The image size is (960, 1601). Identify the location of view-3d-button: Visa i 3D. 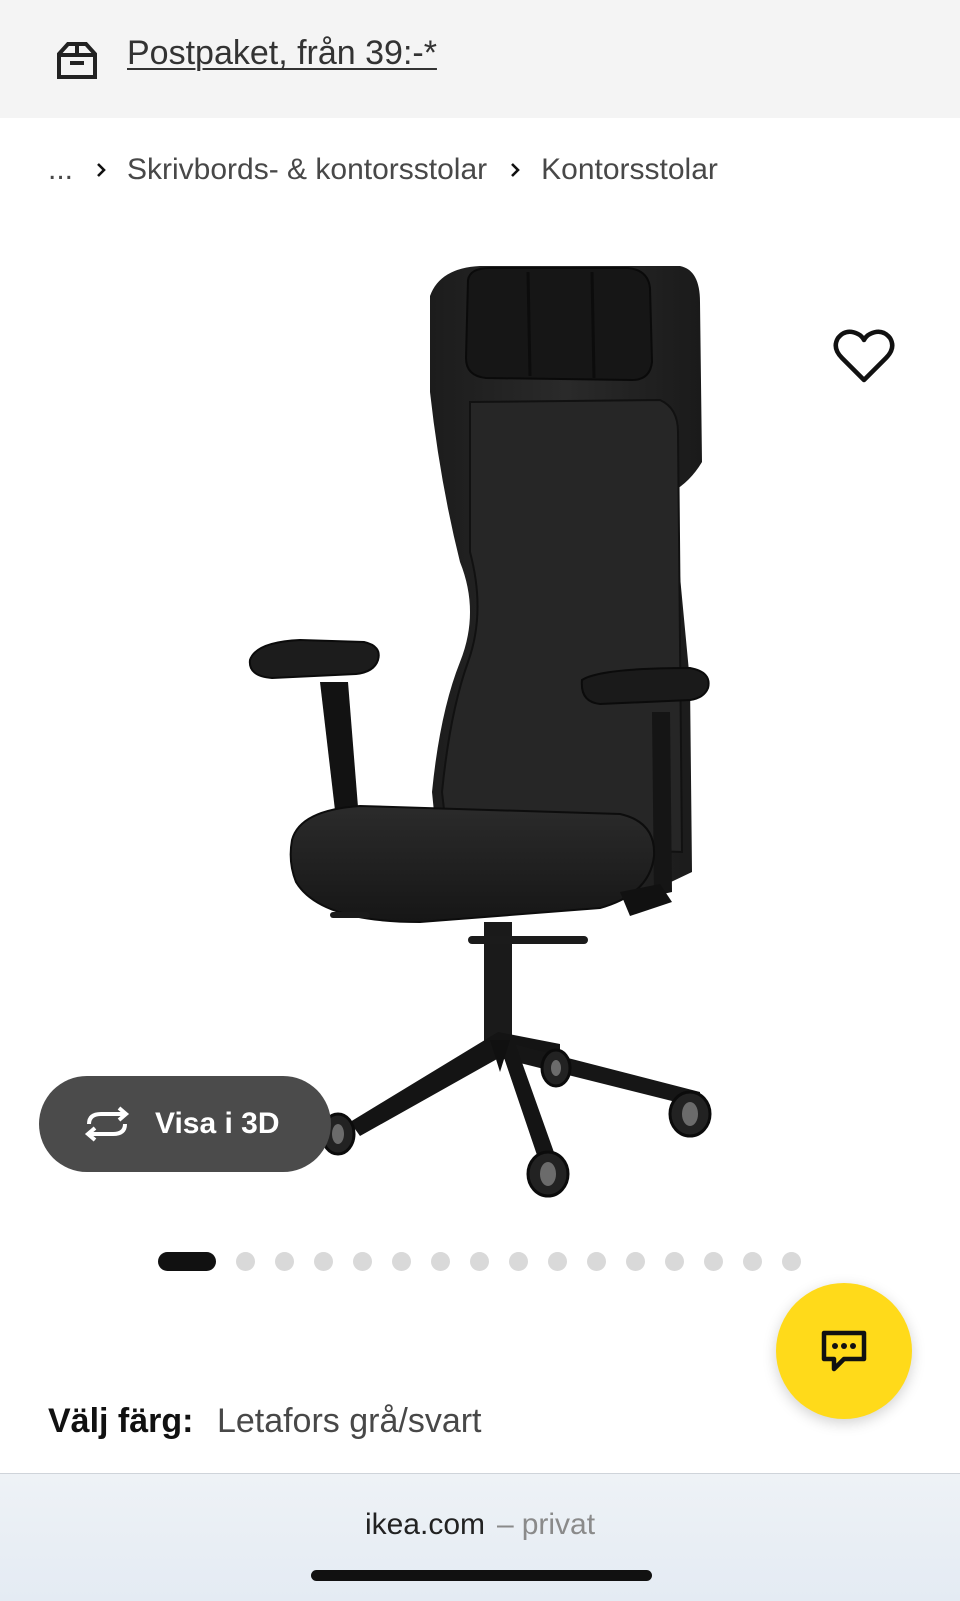
(185, 1124).